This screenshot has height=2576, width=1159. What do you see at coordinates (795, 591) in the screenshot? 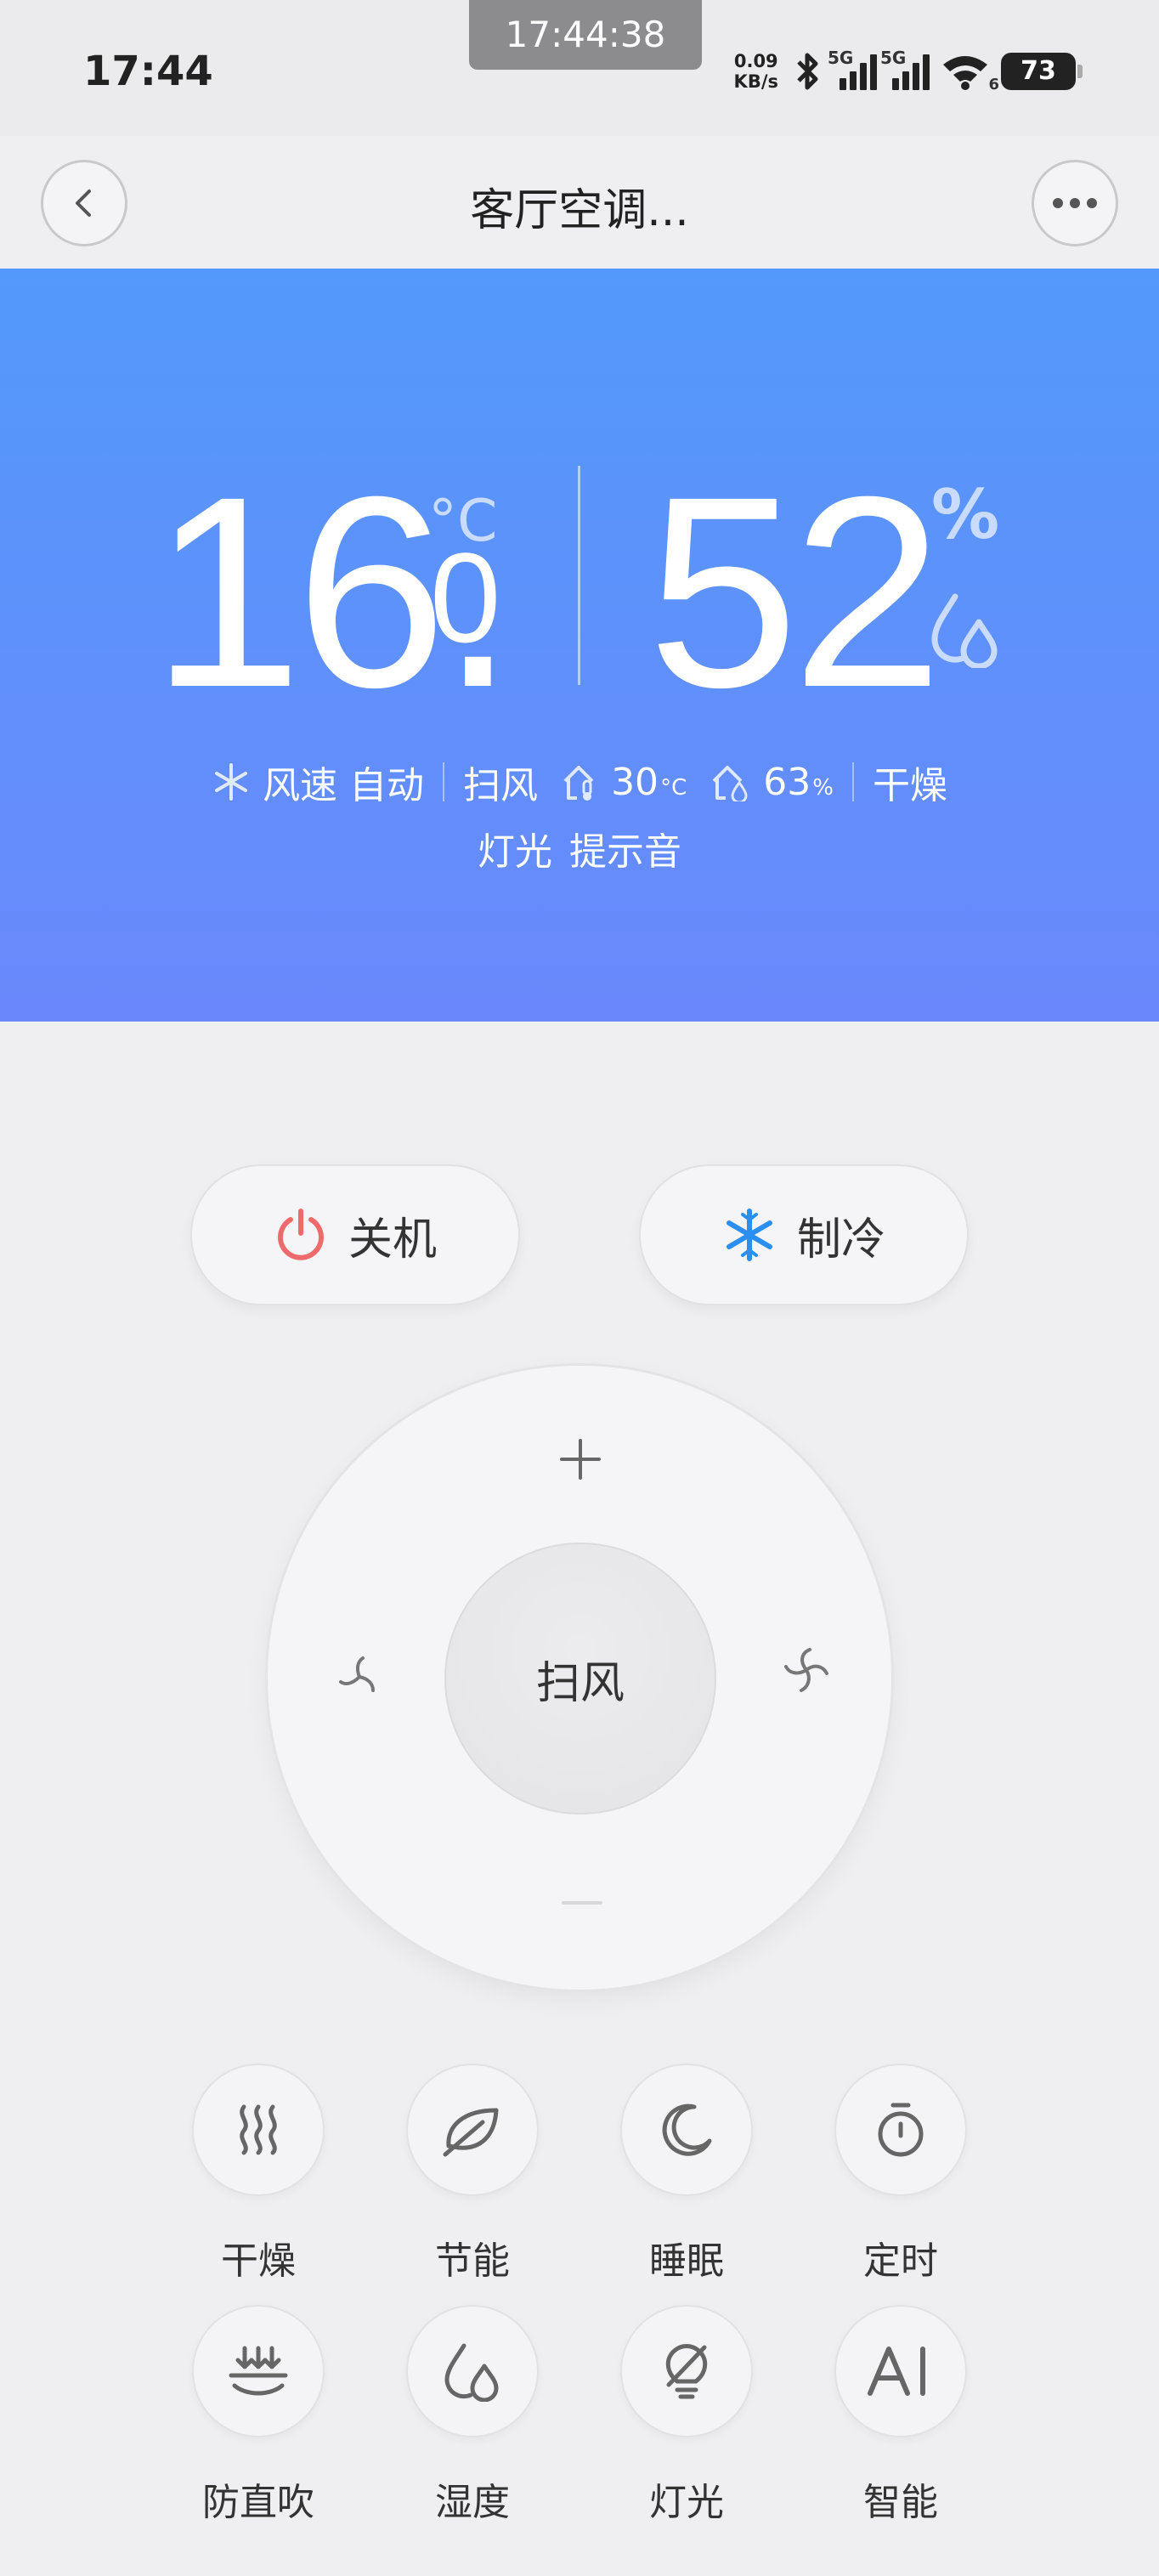
I see `current-humidity: 52` at bounding box center [795, 591].